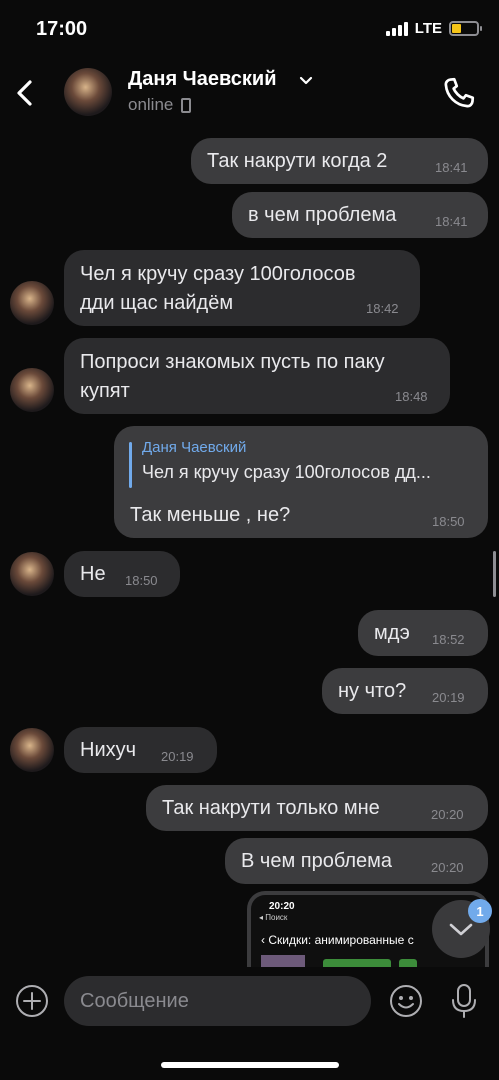 This screenshot has width=499, height=1080. What do you see at coordinates (25, 93) in the screenshot?
I see `back-button` at bounding box center [25, 93].